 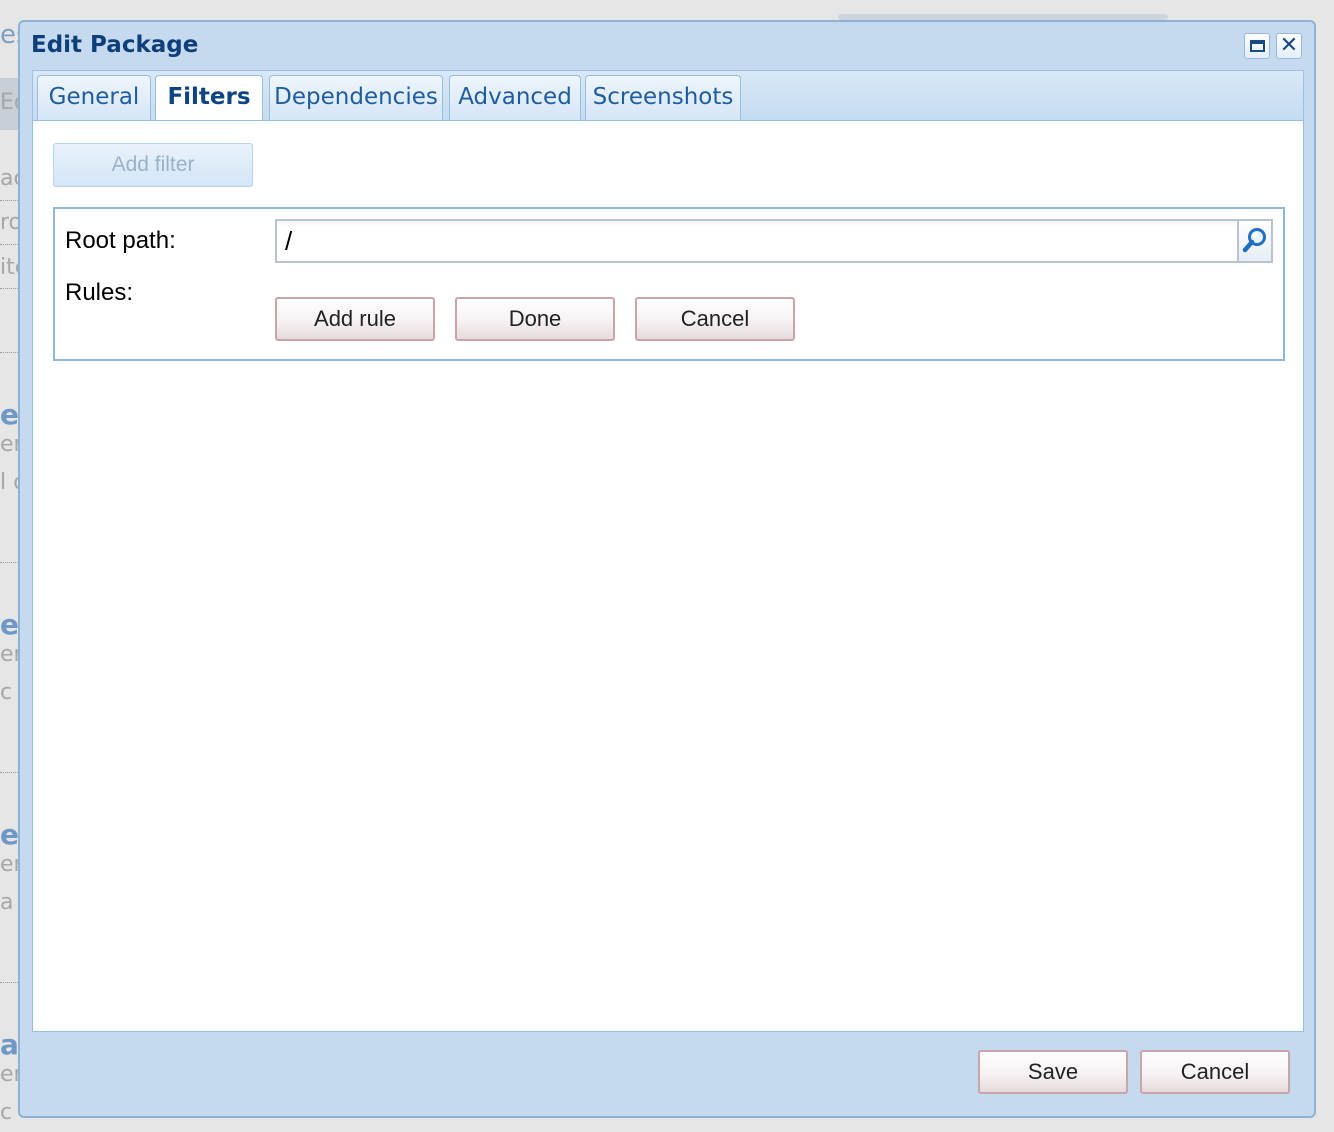 What do you see at coordinates (10, 178) in the screenshot?
I see `background-fragment: acl` at bounding box center [10, 178].